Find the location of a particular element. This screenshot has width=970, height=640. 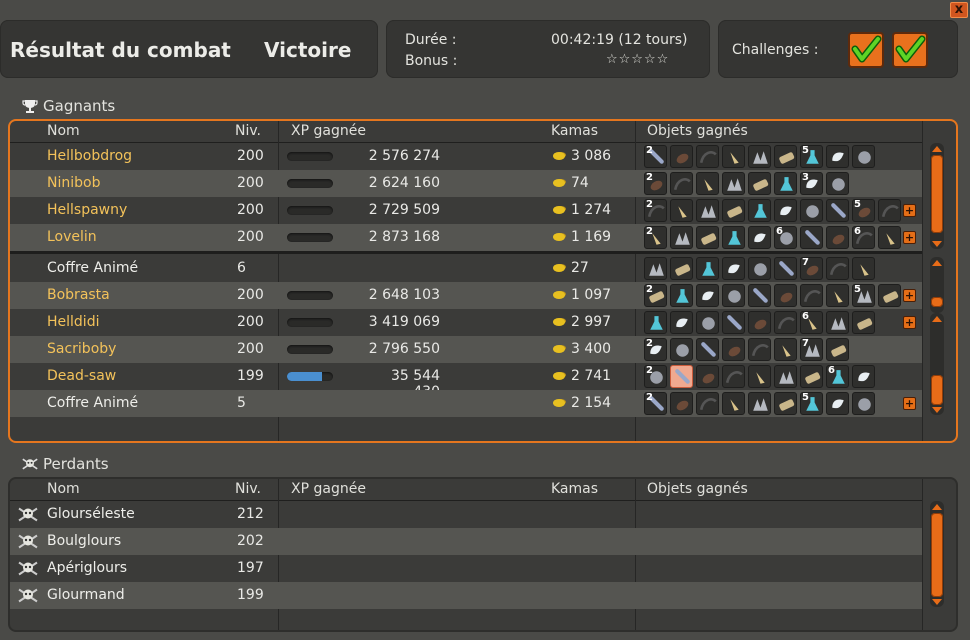

loser-row: Glourmand 199 is located at coordinates (466, 595).